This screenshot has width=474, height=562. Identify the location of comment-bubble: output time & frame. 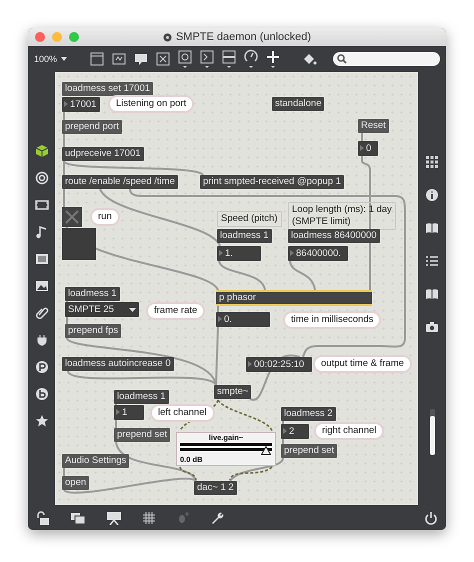
(362, 364).